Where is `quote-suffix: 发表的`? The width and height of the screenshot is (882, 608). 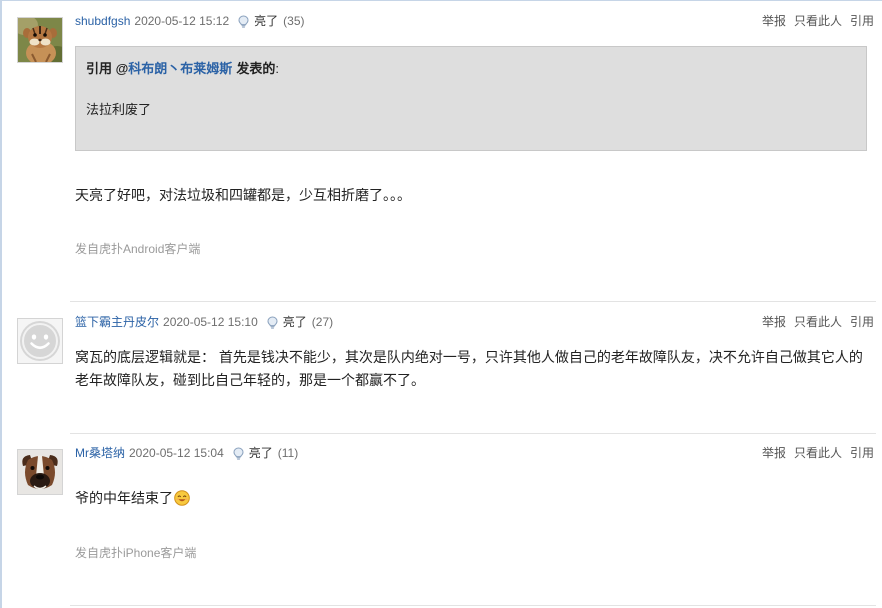
quote-suffix: 发表的 is located at coordinates (256, 68).